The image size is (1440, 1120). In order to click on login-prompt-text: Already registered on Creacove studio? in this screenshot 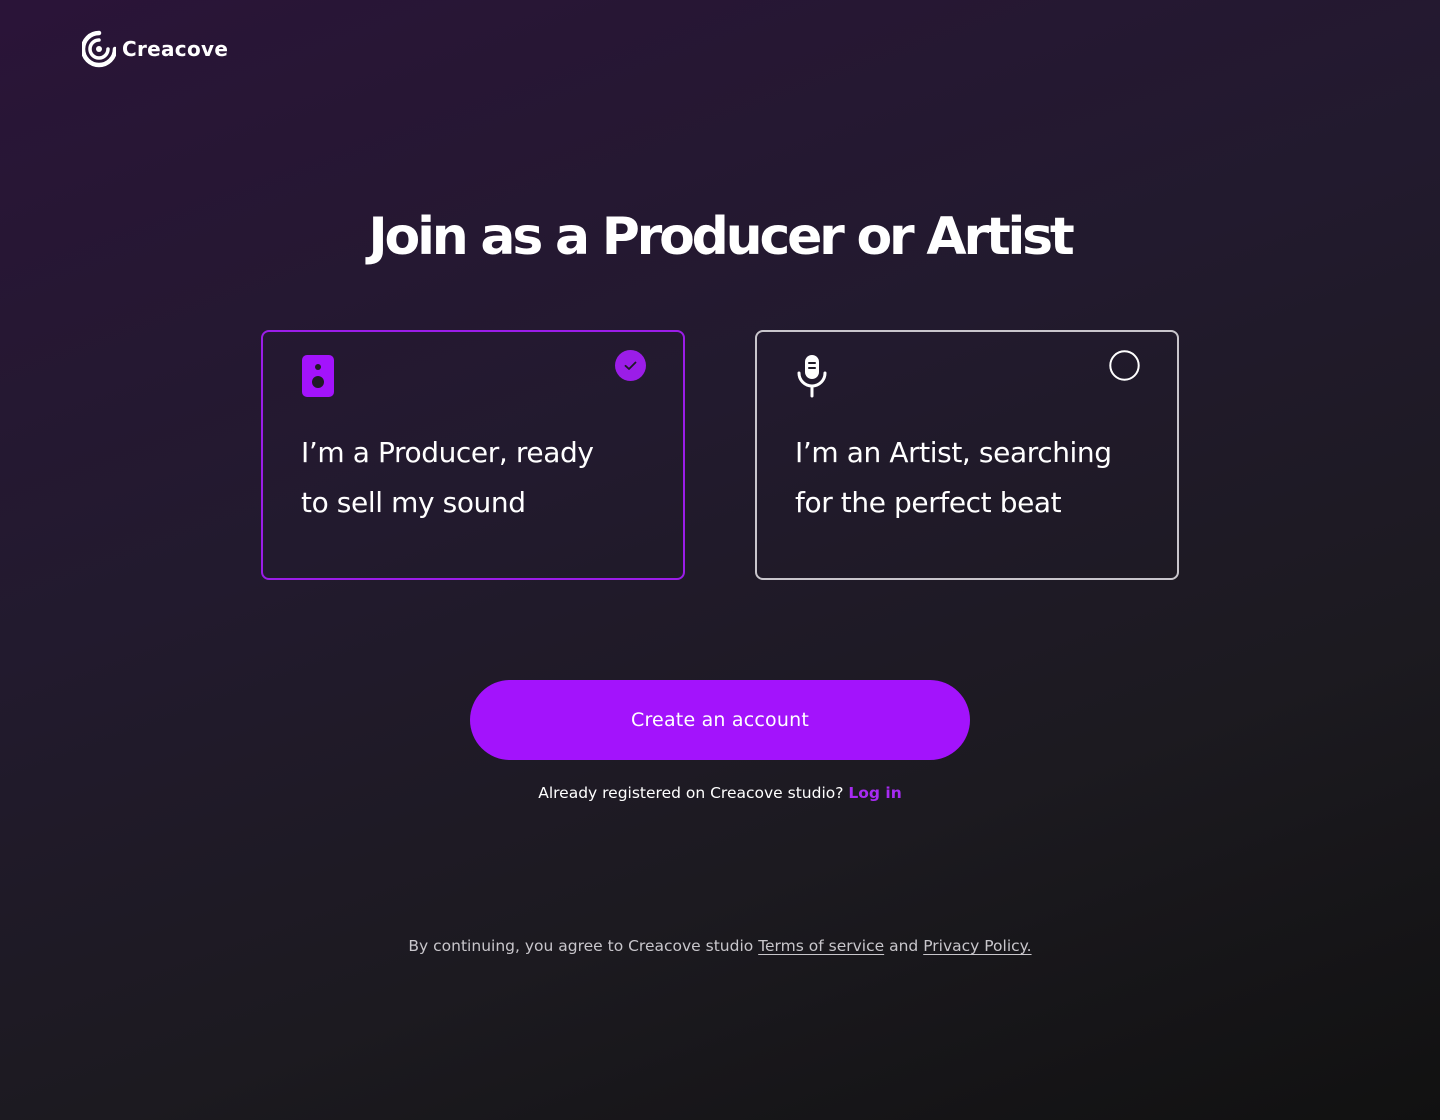, I will do `click(691, 793)`.